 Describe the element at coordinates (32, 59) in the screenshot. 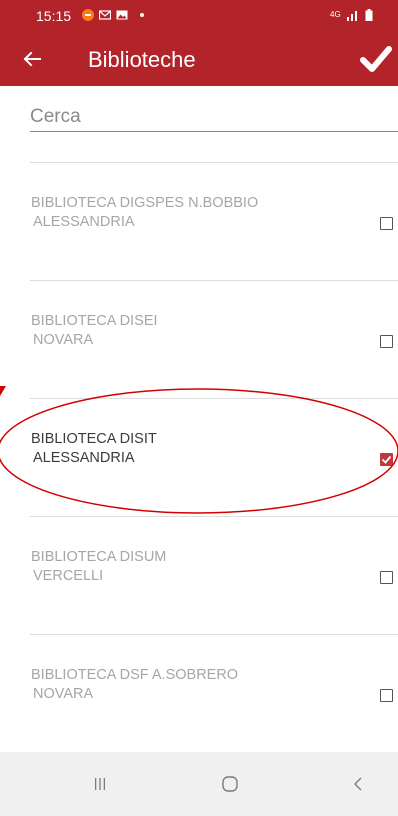

I see `arrow-left-icon` at that location.